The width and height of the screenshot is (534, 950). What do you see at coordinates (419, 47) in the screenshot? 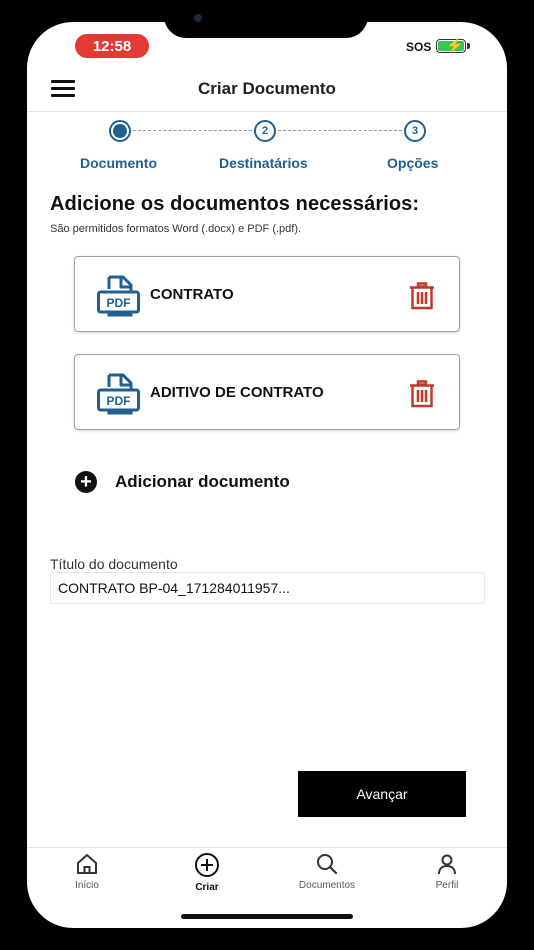
I see `status-carrier: SOS` at bounding box center [419, 47].